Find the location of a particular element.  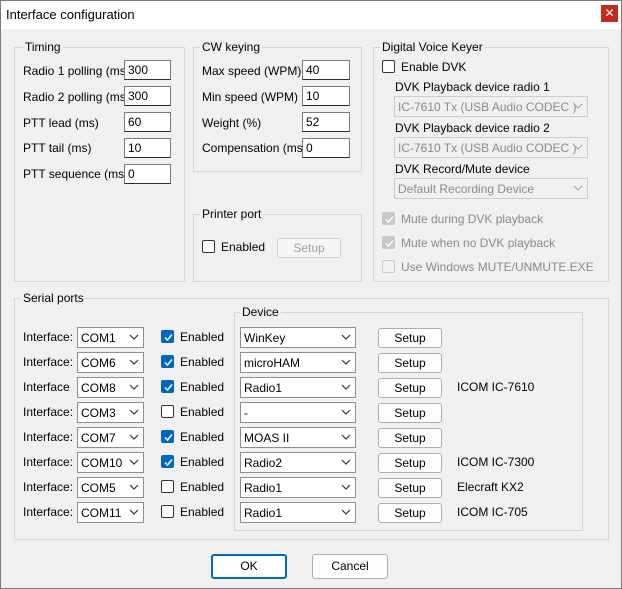

com-port-select: COM10 is located at coordinates (110, 462).